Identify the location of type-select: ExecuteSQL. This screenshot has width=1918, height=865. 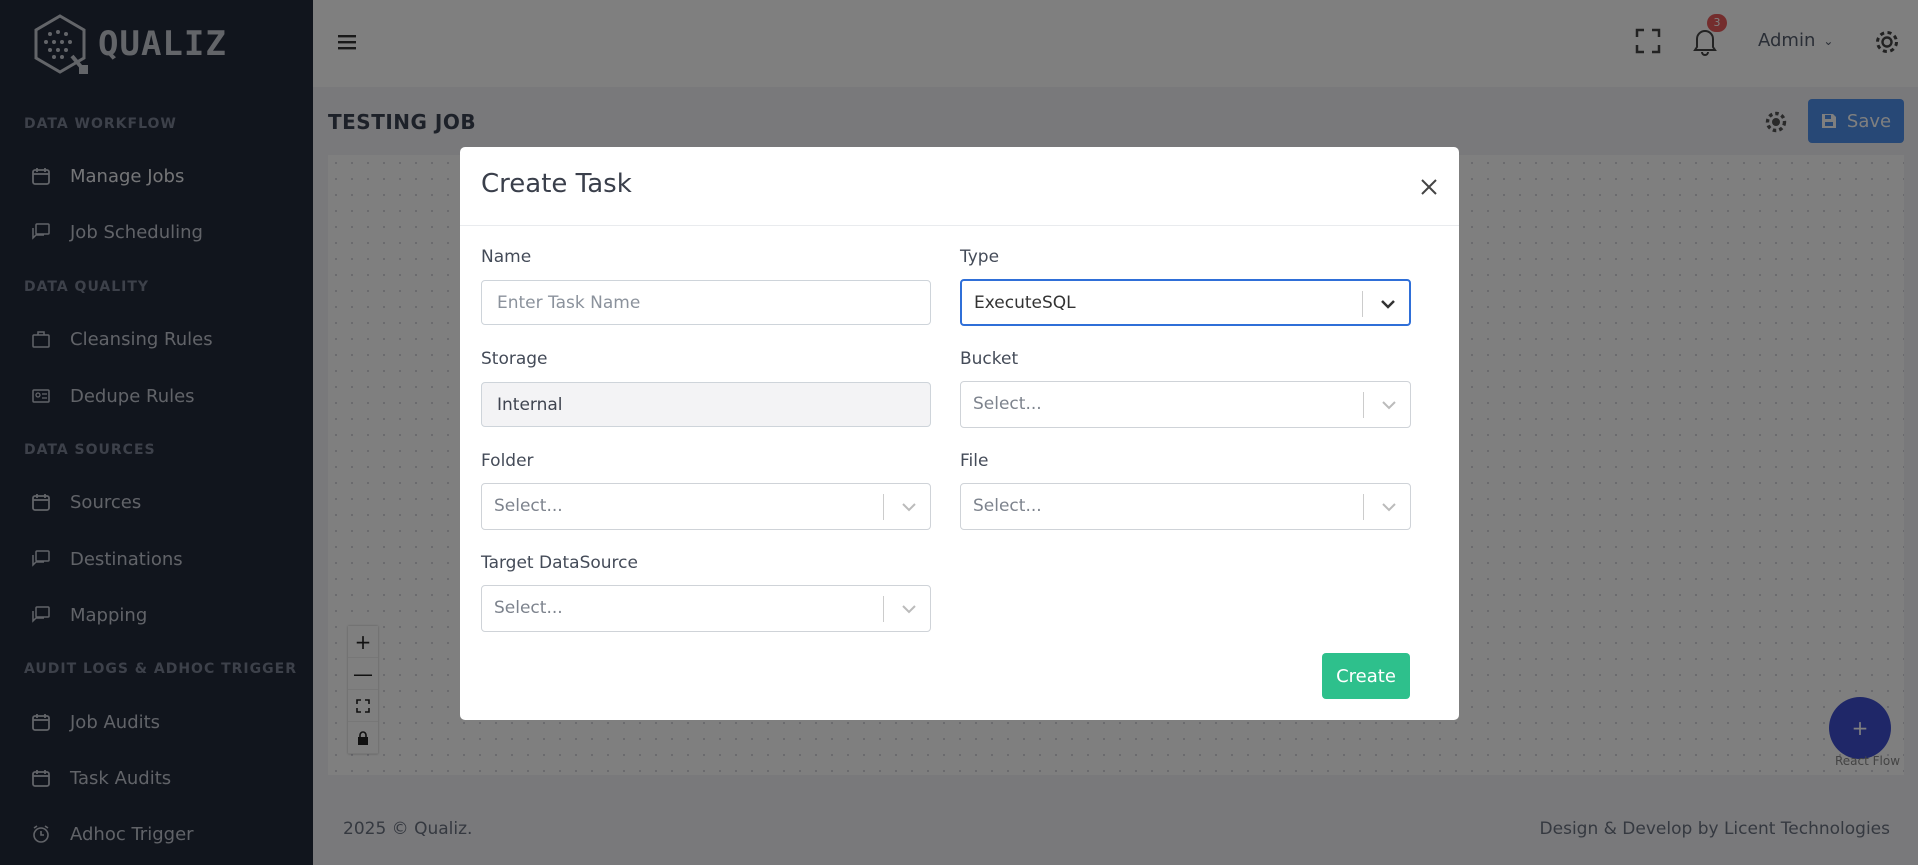
(1185, 302).